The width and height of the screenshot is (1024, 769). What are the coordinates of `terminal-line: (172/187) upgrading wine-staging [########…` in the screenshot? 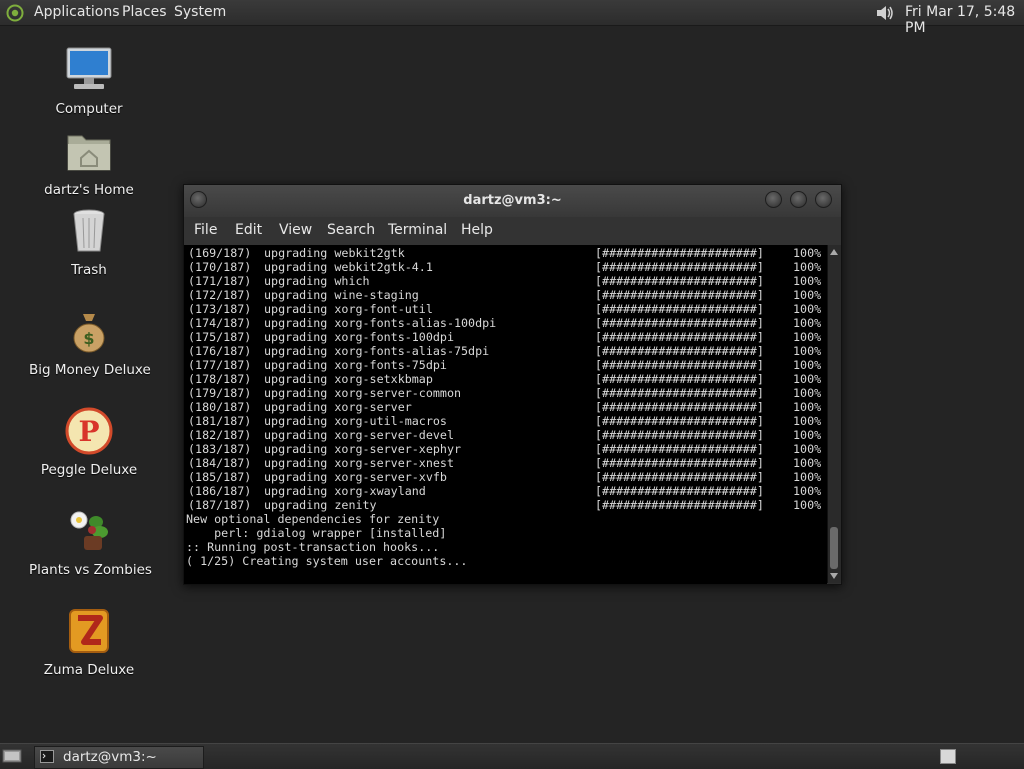 It's located at (505, 295).